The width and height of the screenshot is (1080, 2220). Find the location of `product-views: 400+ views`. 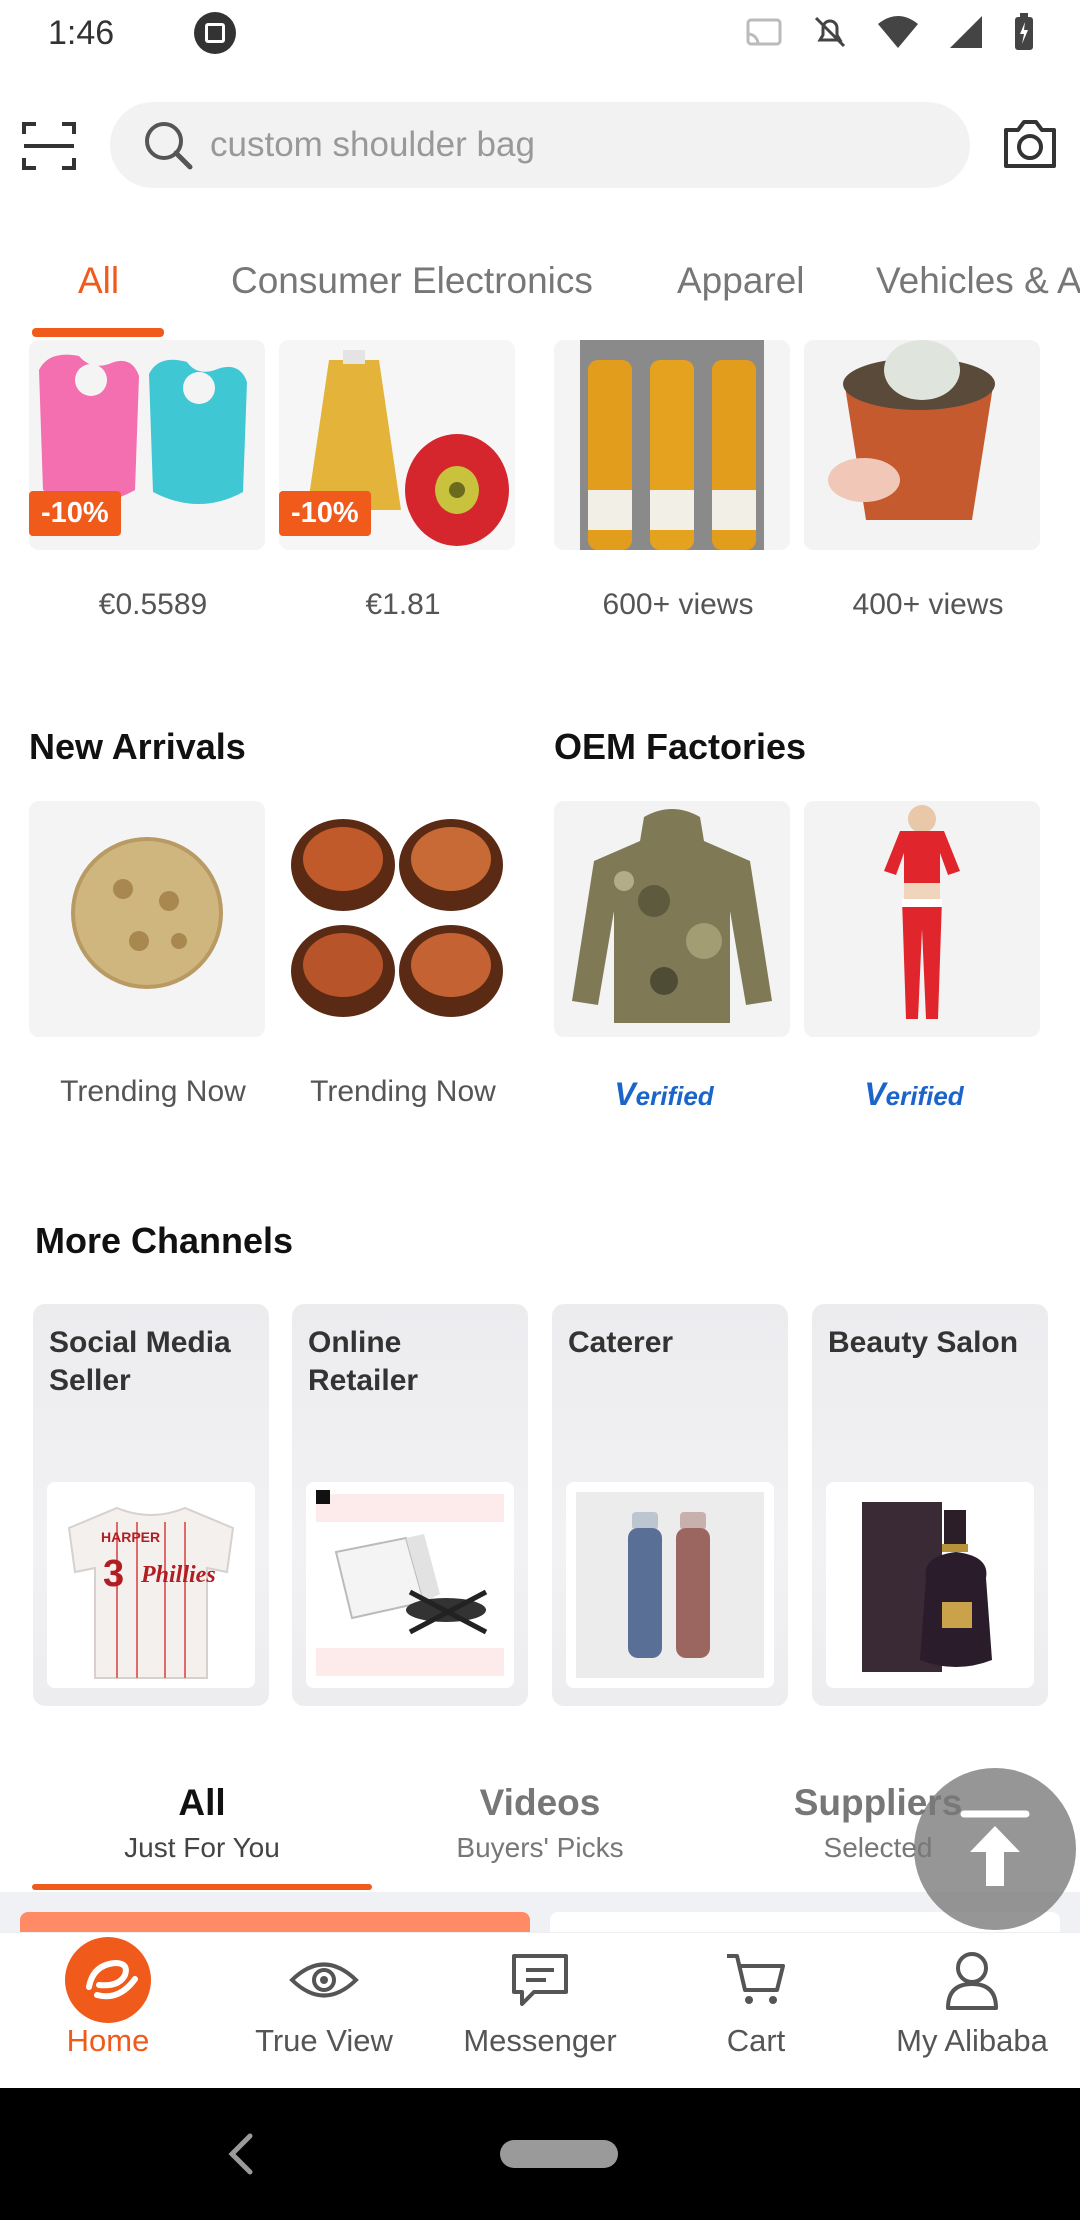

product-views: 400+ views is located at coordinates (928, 604).